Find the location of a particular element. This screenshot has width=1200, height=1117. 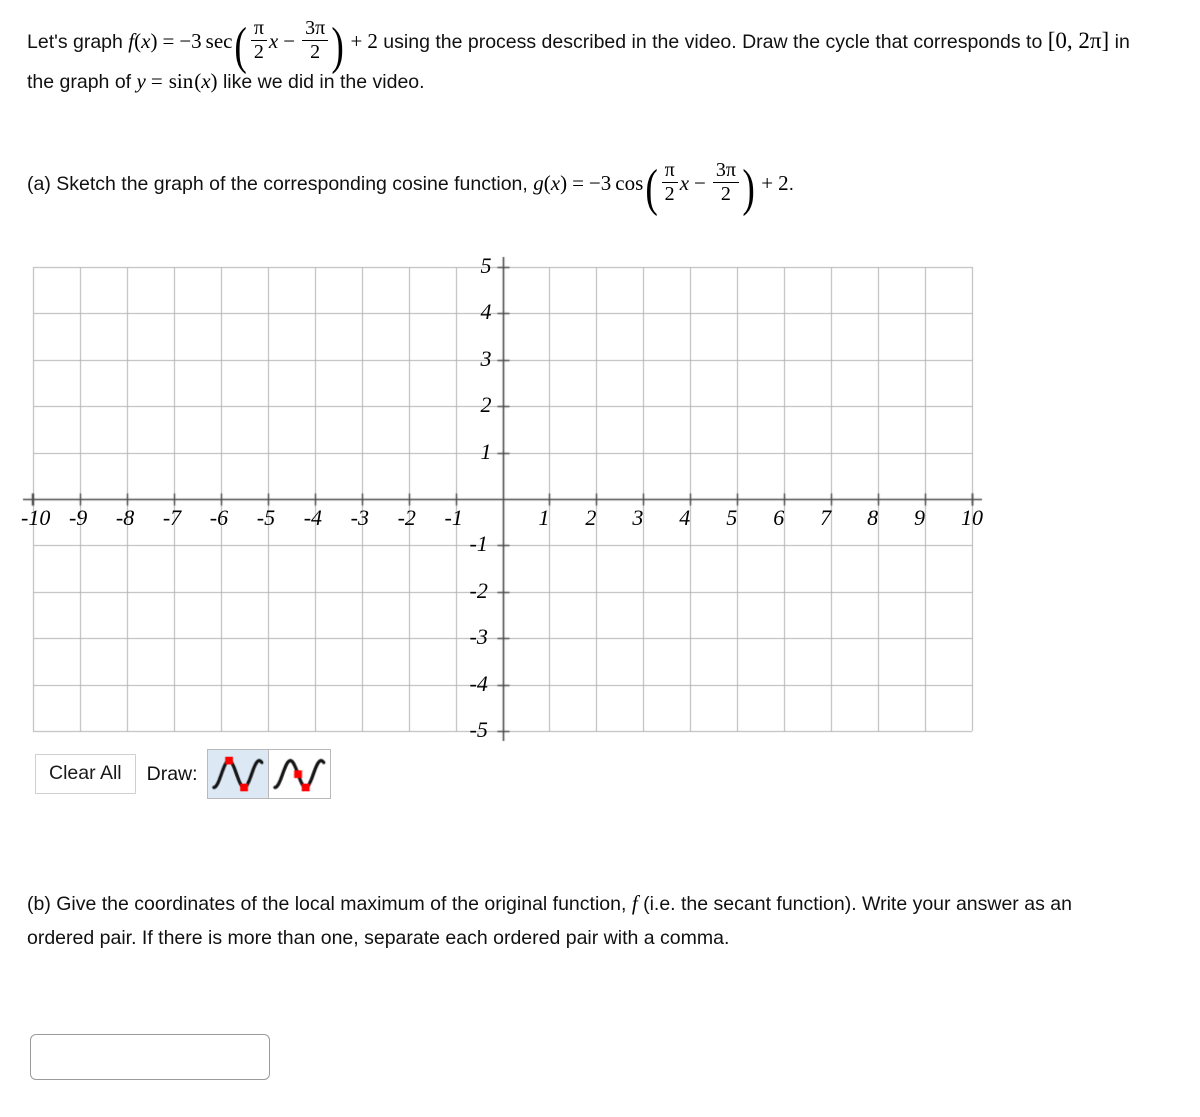

clear-all-button: Clear All is located at coordinates (85, 774).